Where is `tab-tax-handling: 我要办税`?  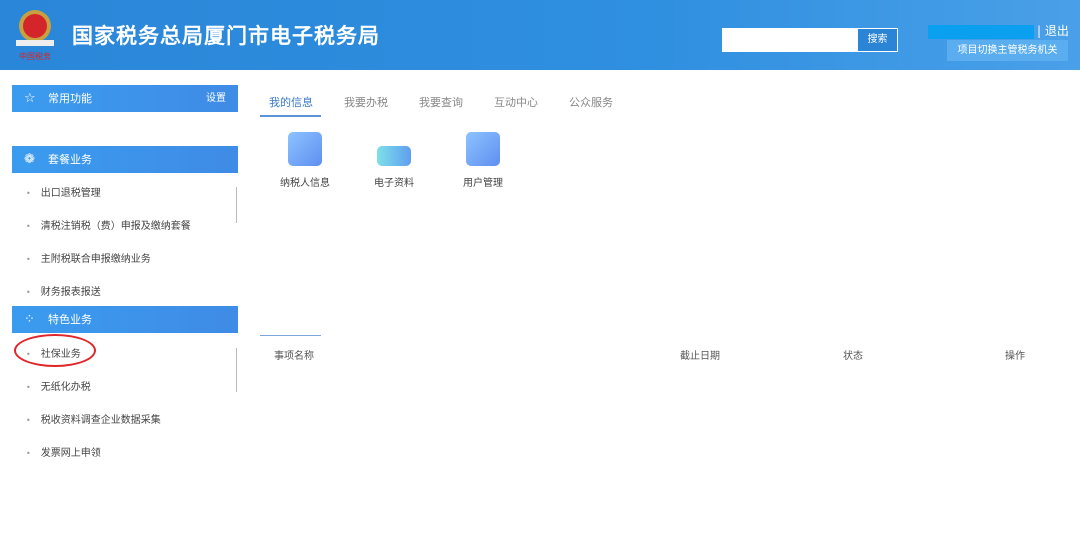
tab-tax-handling: 我要办税 is located at coordinates (366, 102).